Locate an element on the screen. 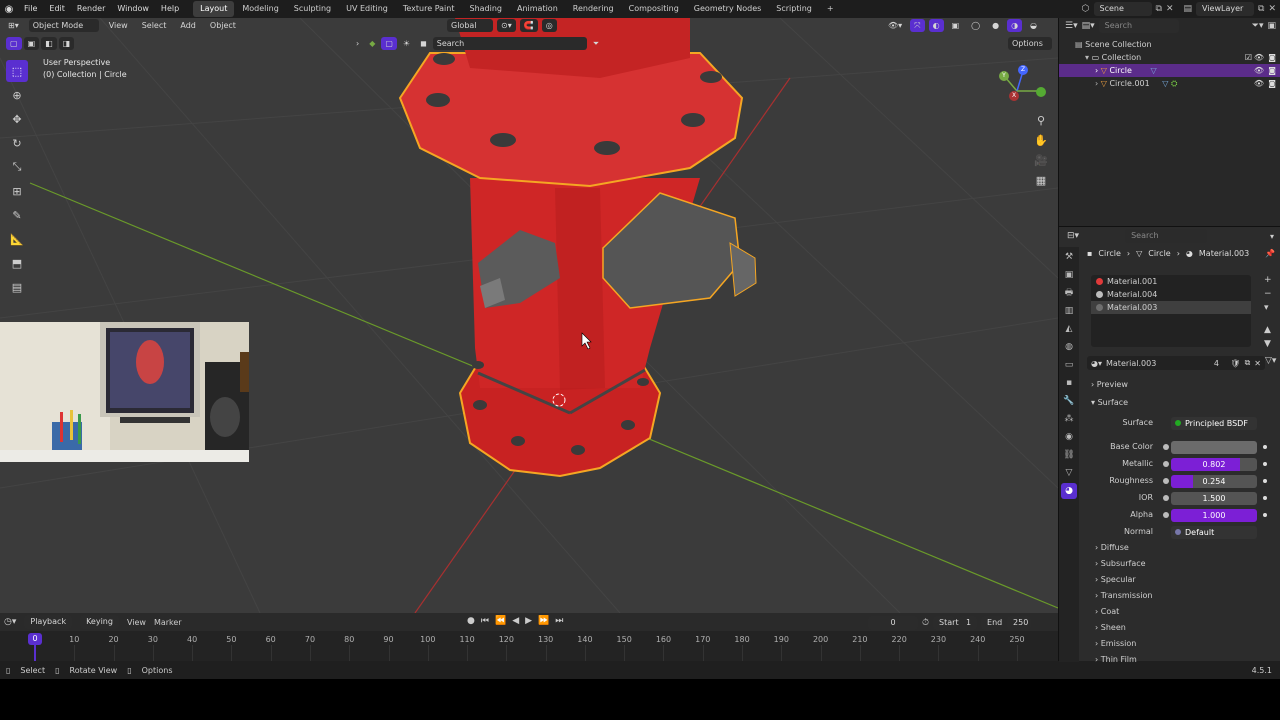 The height and width of the screenshot is (720, 1280). object-mode-dropdown: Object Mode is located at coordinates (63, 25).